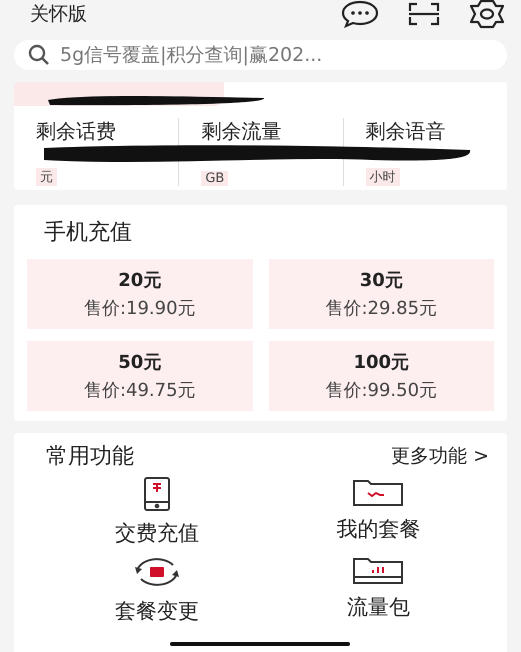 Image resolution: width=521 pixels, height=652 pixels. What do you see at coordinates (59, 14) in the screenshot?
I see `header-title: 关怀版` at bounding box center [59, 14].